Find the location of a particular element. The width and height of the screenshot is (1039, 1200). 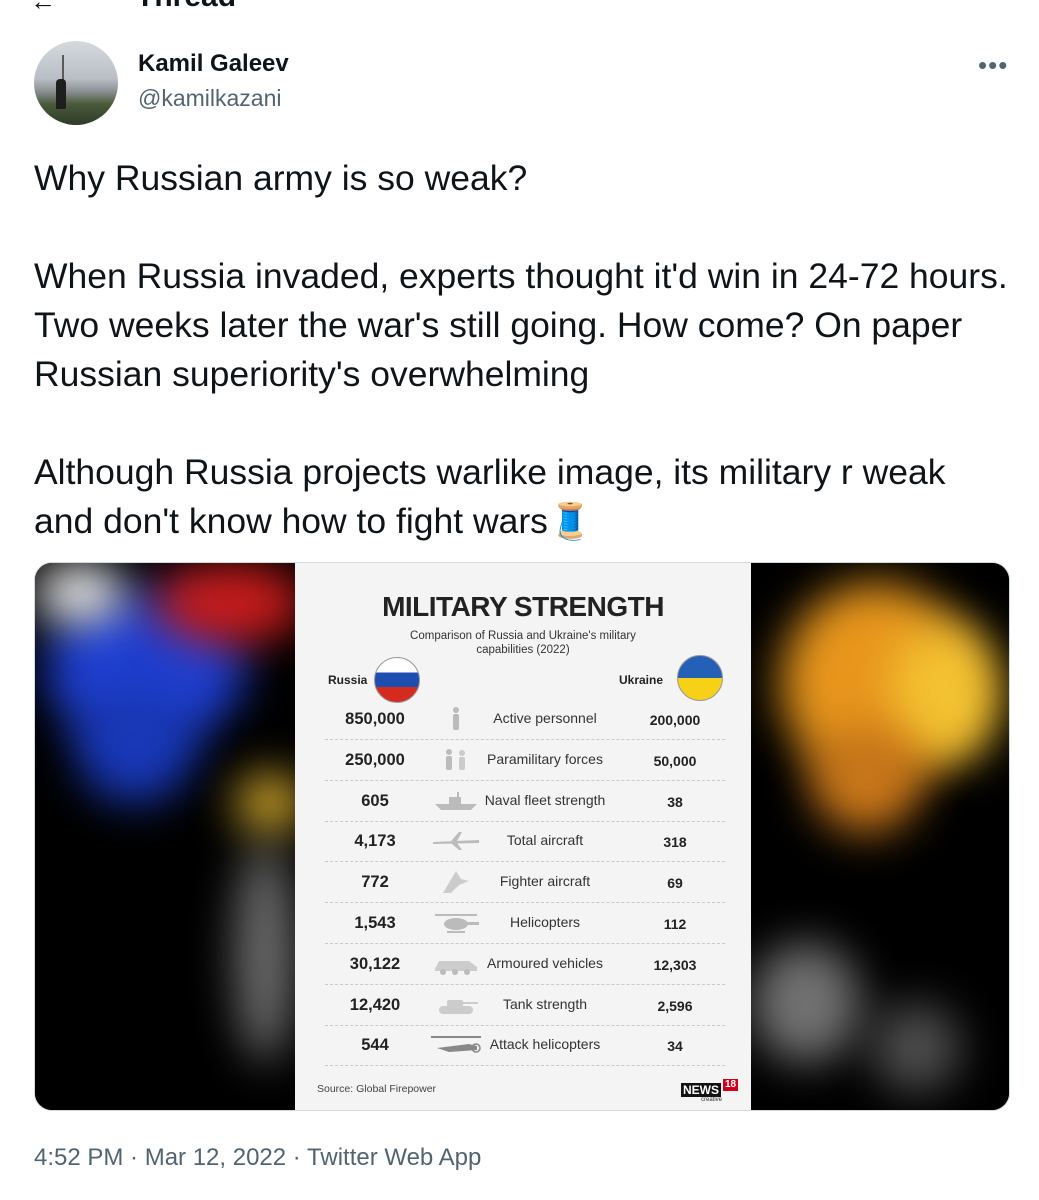

table-row: 850,000 Active personnel 200,000 is located at coordinates (525, 720).